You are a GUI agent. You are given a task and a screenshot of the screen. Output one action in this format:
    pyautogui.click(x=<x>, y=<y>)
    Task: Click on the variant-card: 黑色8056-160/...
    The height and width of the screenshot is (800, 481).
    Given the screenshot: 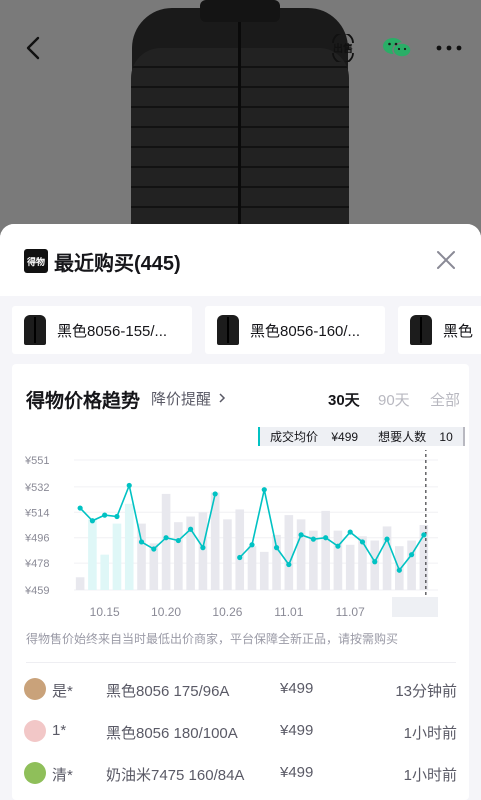 What is the action you would take?
    pyautogui.click(x=295, y=330)
    